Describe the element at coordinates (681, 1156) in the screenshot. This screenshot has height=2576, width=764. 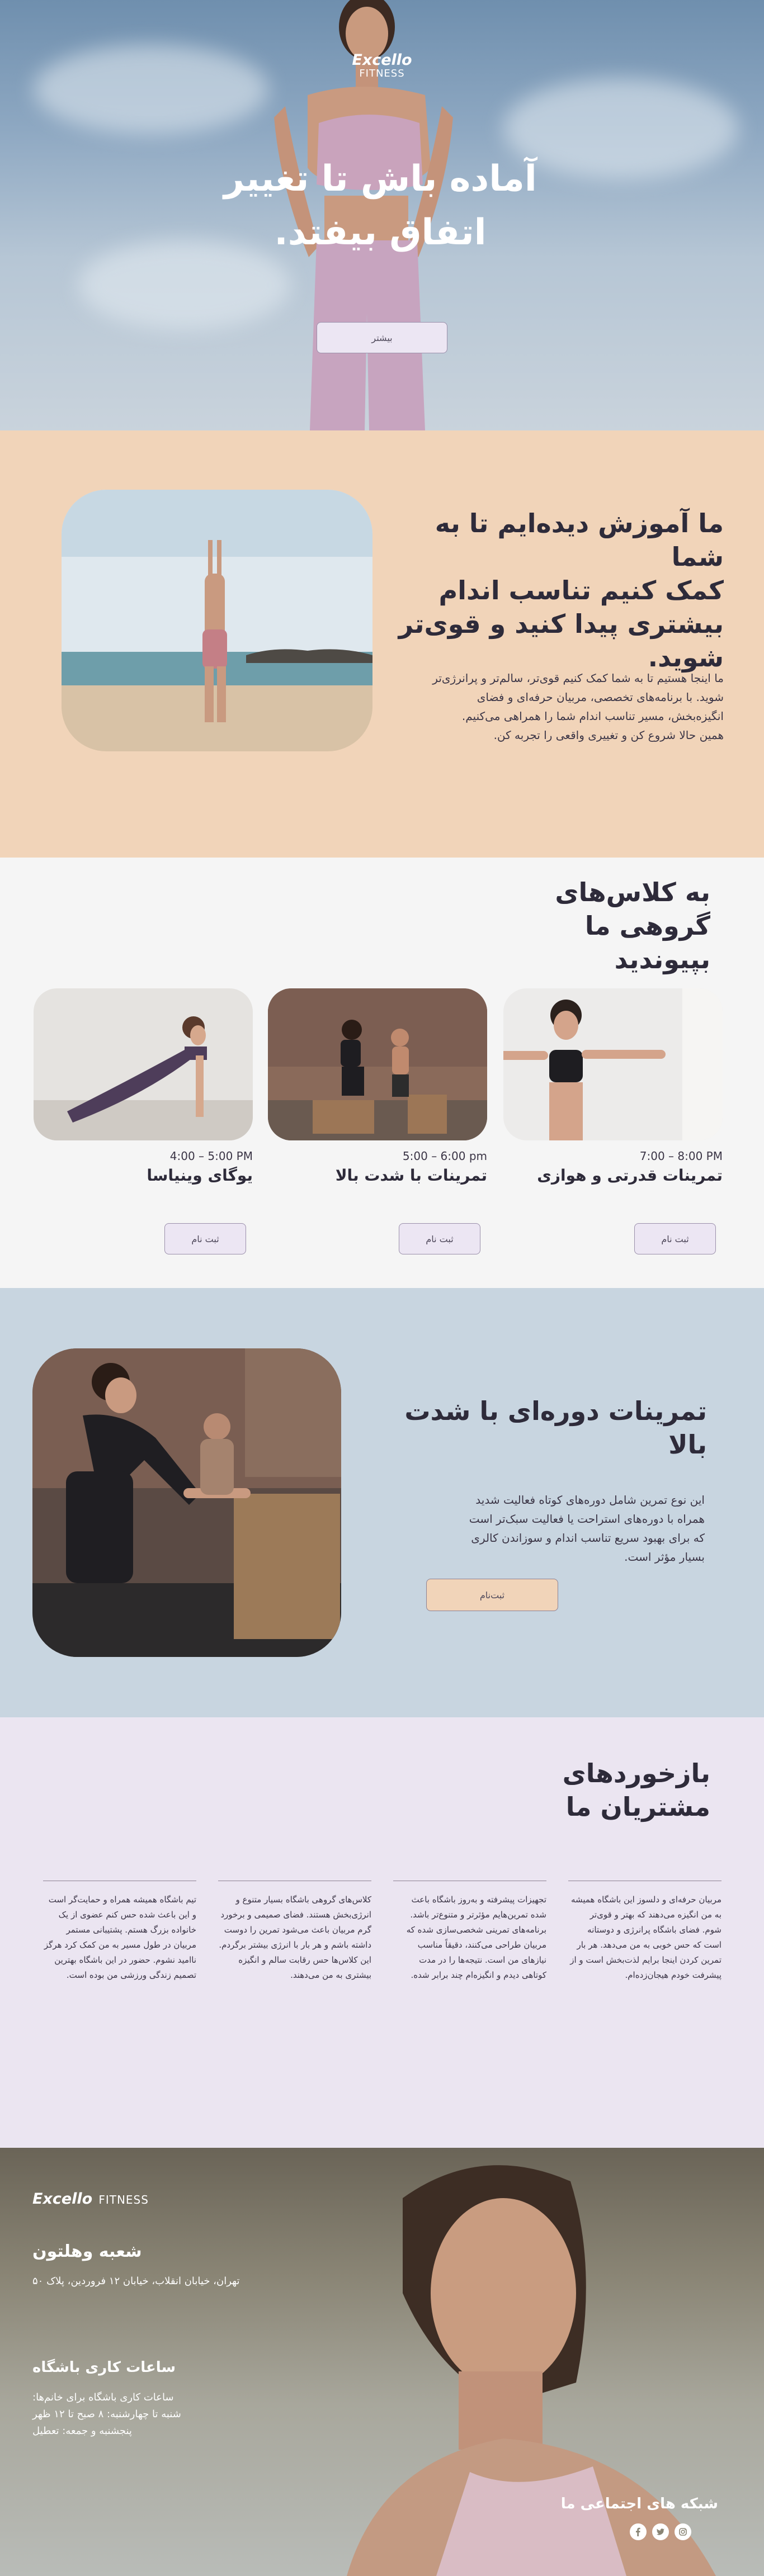
I see `class-time: 7:00 – 8:00 PM` at that location.